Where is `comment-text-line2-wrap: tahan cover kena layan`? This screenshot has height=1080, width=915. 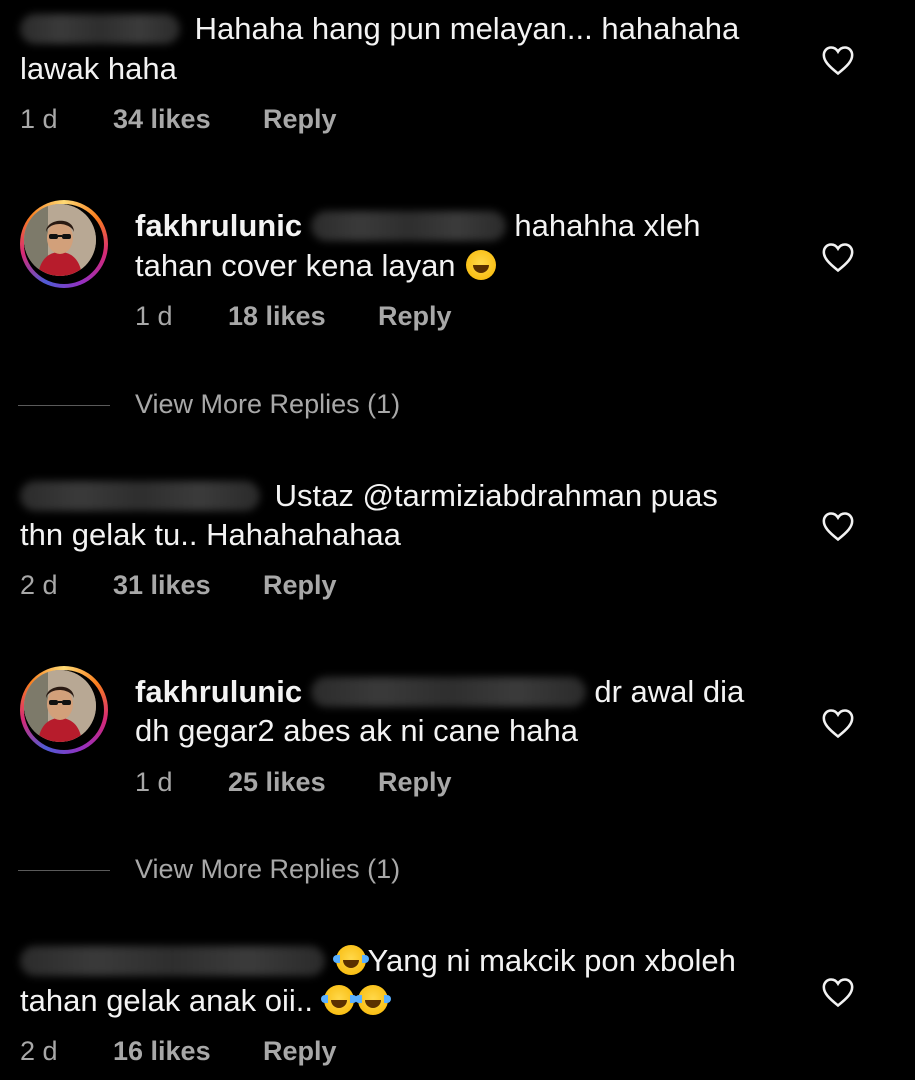 comment-text-line2-wrap: tahan cover kena layan is located at coordinates (316, 266).